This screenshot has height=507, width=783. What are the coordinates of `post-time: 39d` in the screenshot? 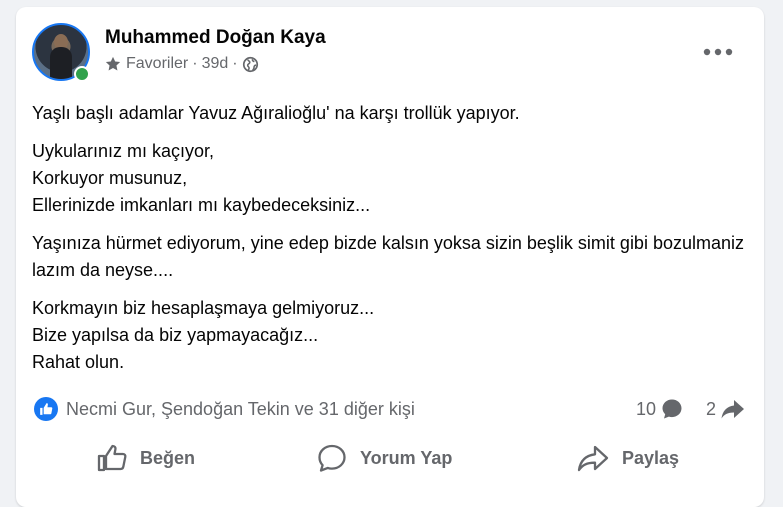 It's located at (215, 64).